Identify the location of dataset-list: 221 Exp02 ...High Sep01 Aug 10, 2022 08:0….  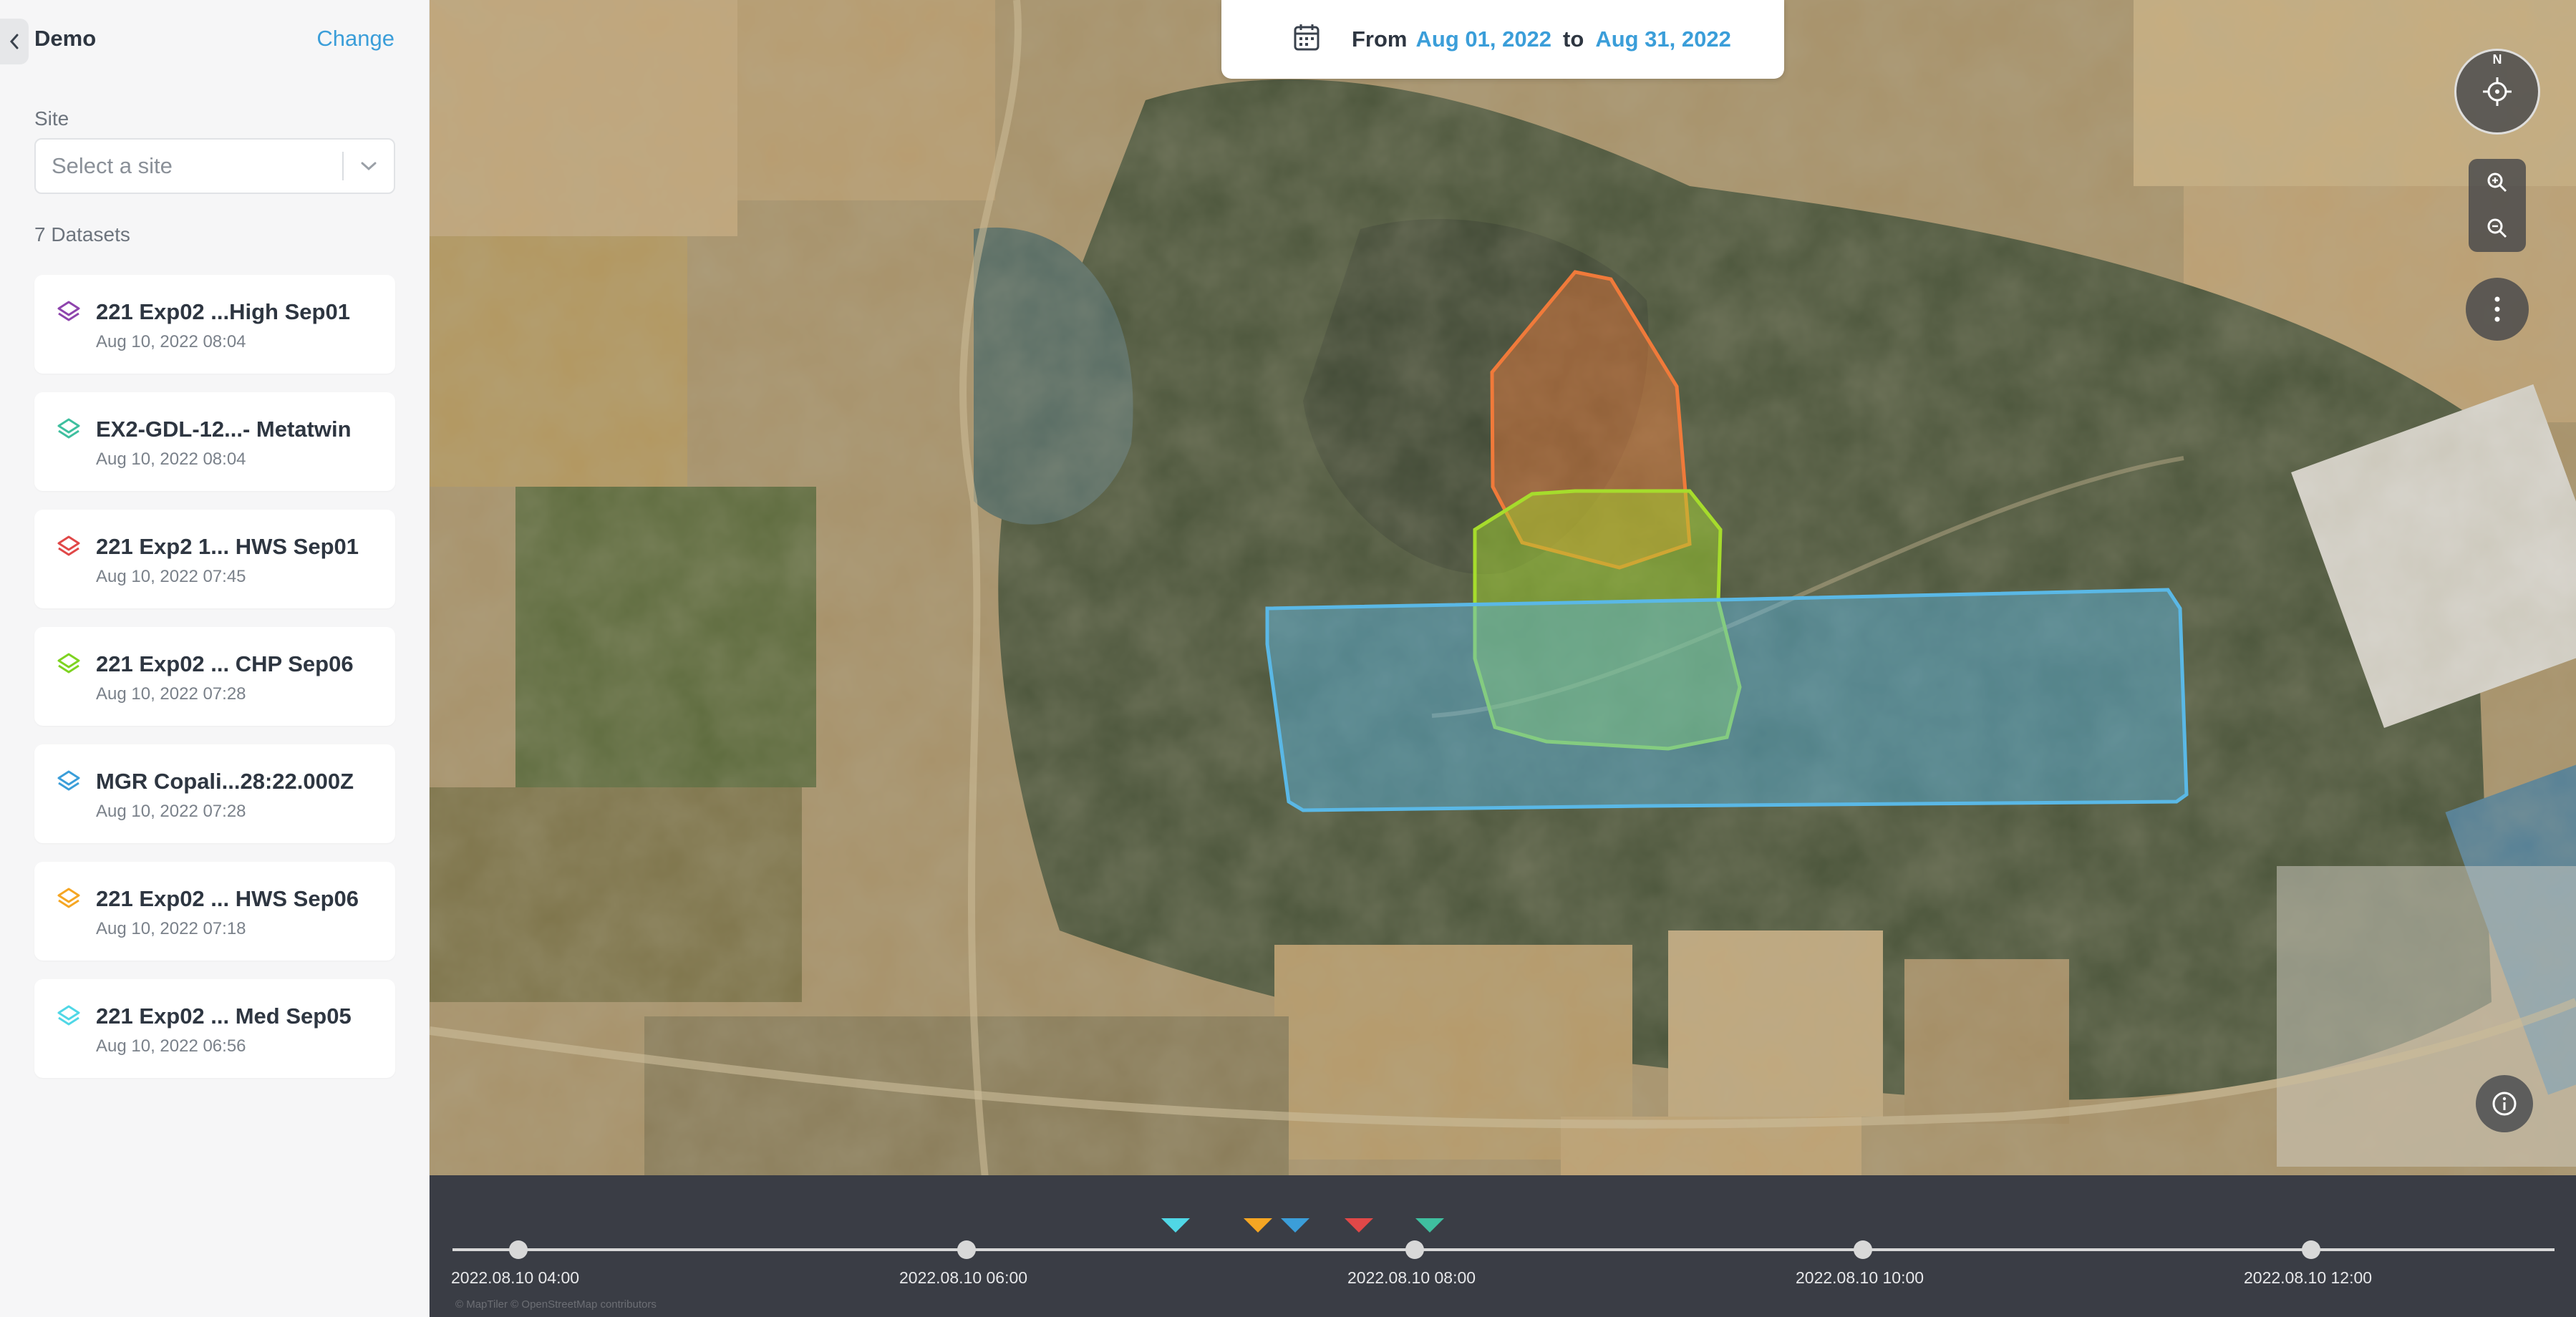
(214, 686).